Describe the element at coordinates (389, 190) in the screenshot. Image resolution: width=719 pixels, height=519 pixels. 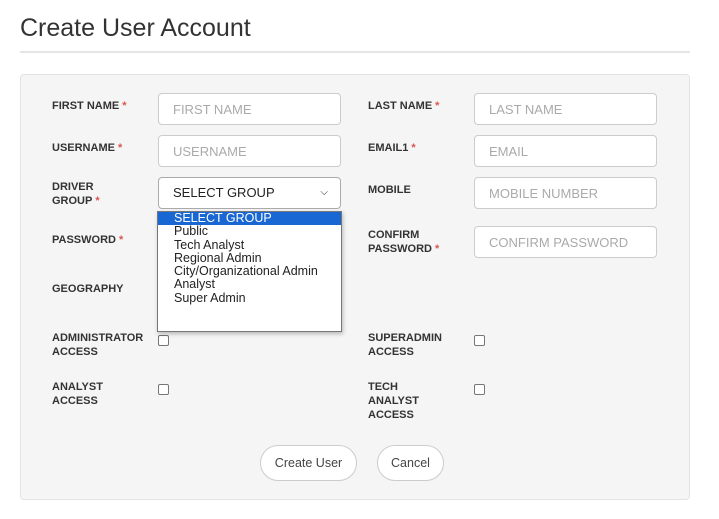
I see `mobile-label: MOBILE` at that location.